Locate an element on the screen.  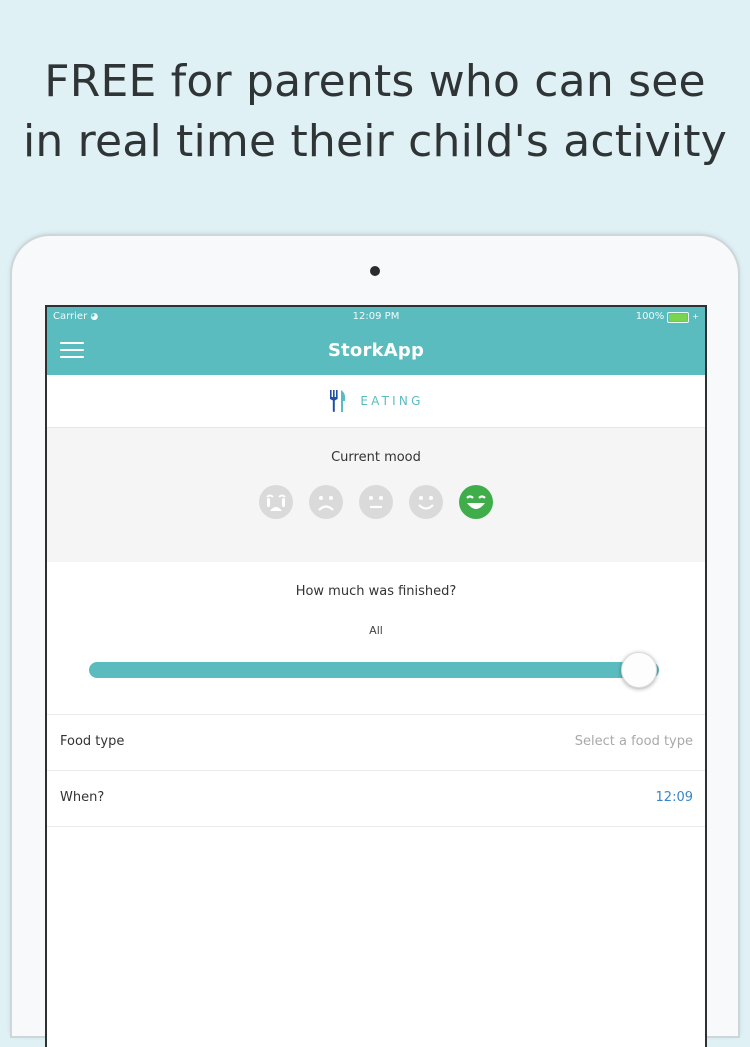
mood-section: Current mood is located at coordinates (376, 495).